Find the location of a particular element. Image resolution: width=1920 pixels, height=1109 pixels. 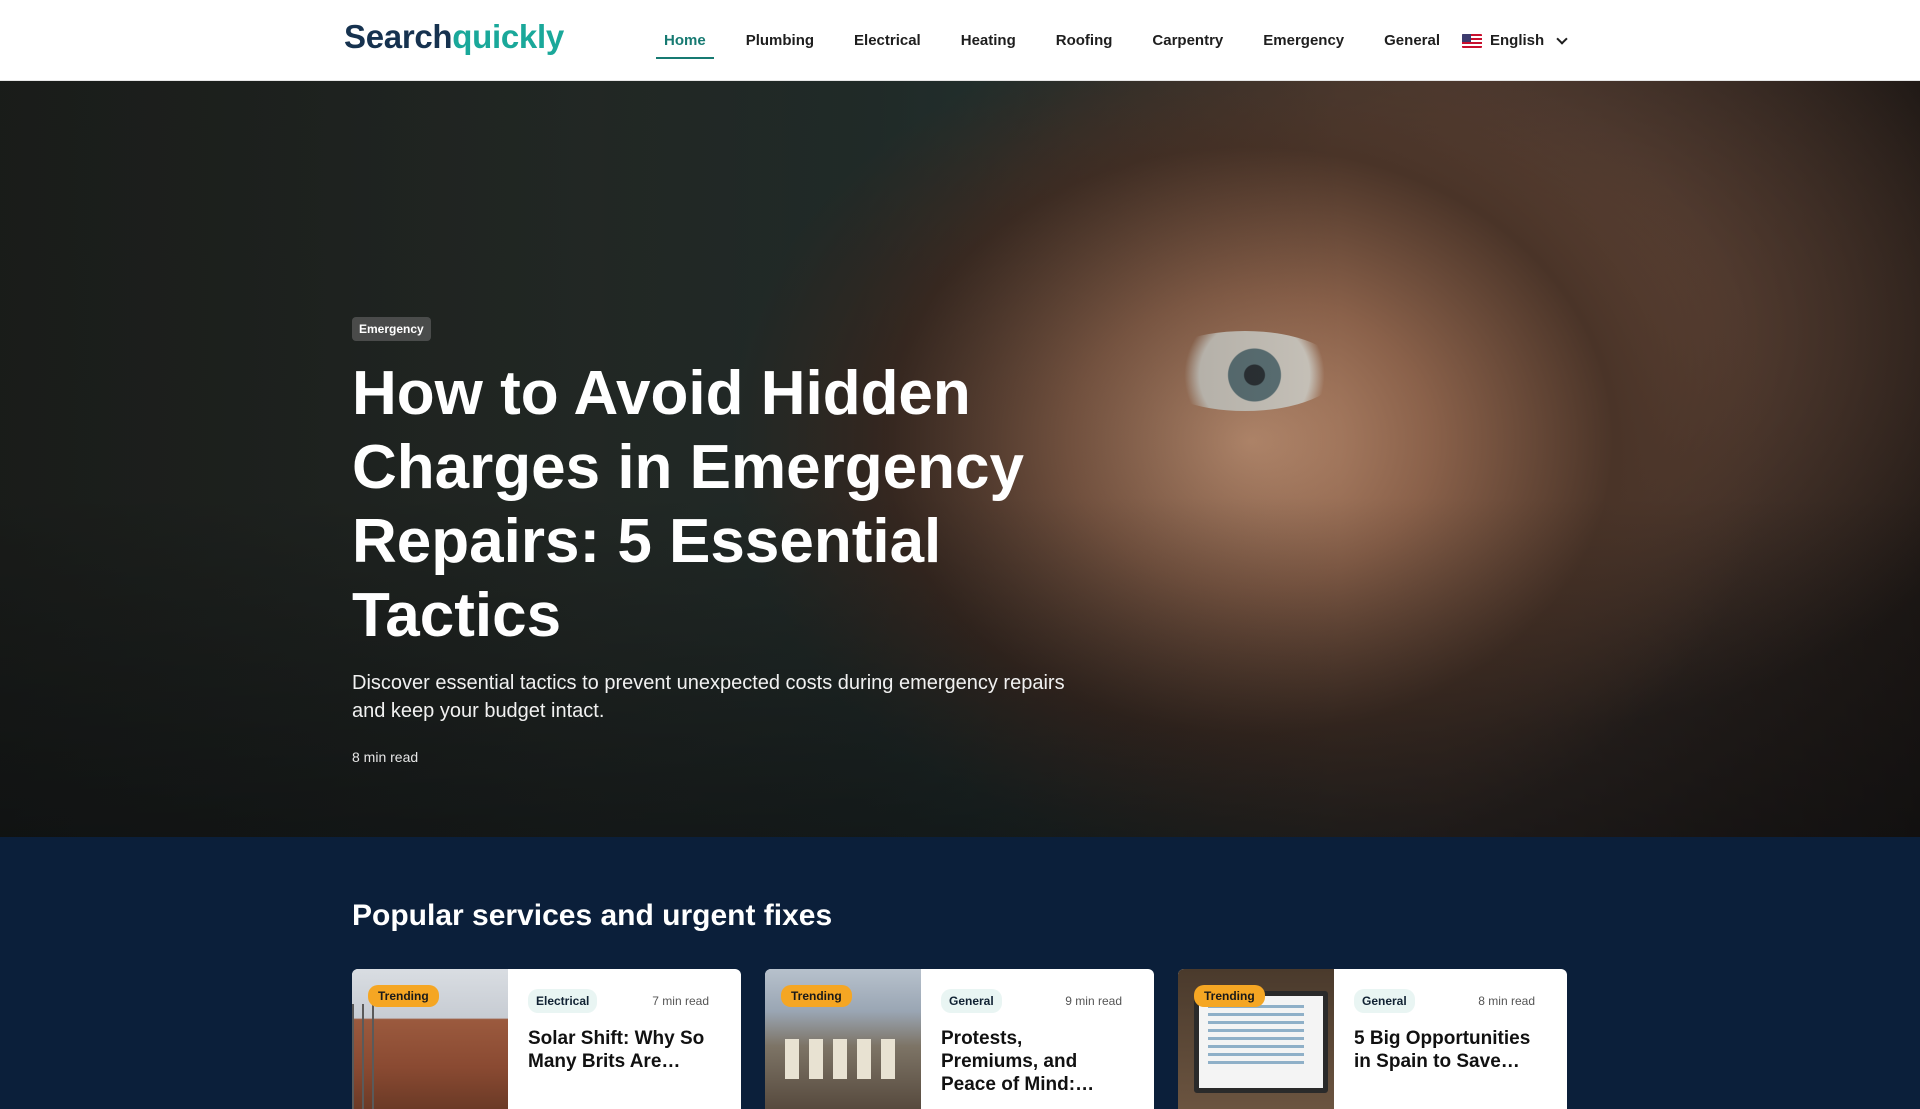

card-image-protest: Trending is located at coordinates (843, 1039).